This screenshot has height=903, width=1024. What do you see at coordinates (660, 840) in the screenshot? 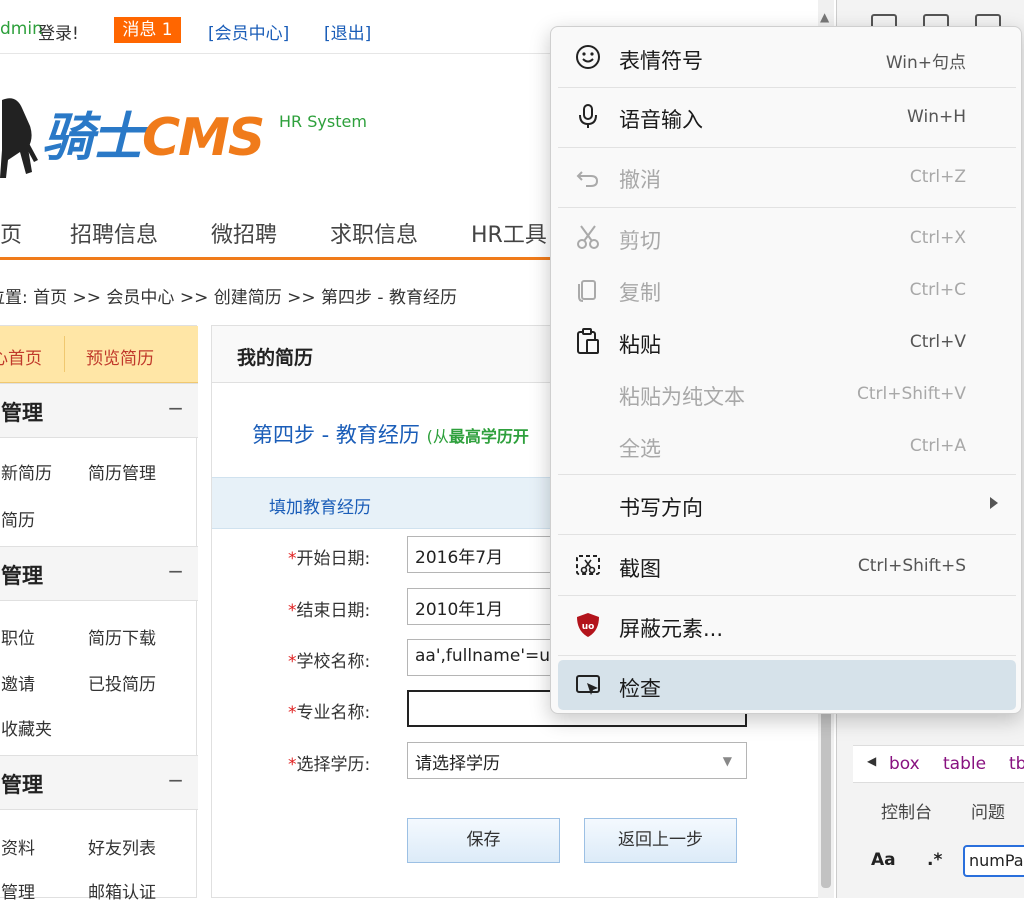
I see `back-button: 返回上一步` at bounding box center [660, 840].